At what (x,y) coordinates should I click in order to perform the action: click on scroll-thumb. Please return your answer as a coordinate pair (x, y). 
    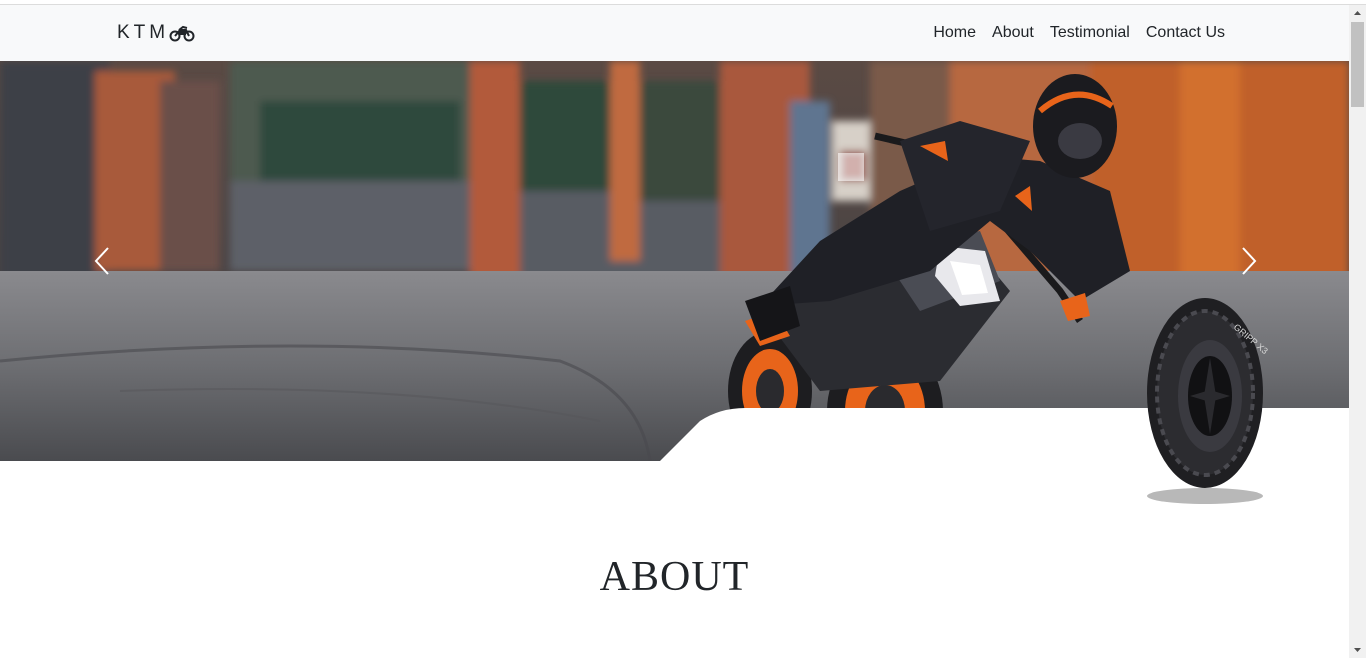
    Looking at the image, I should click on (1357, 64).